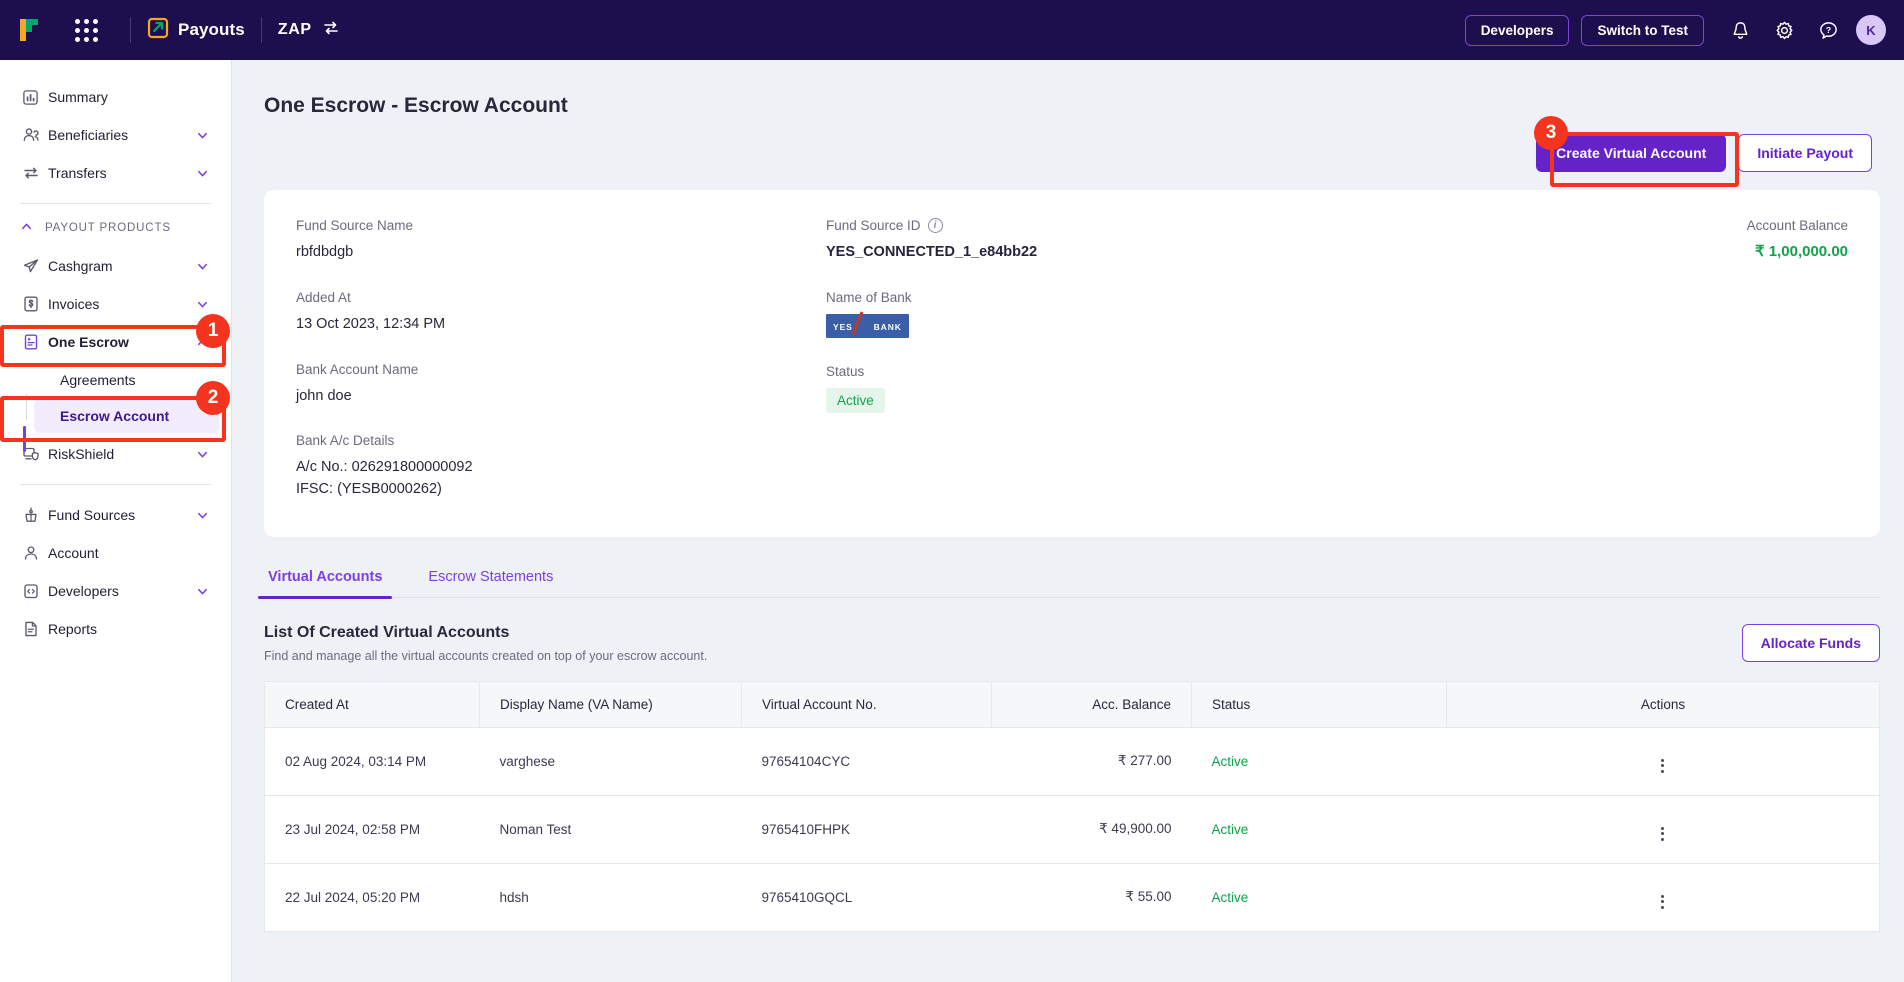 This screenshot has width=1904, height=982. What do you see at coordinates (887, 326) in the screenshot?
I see `bank-logo-right-text: BANK` at bounding box center [887, 326].